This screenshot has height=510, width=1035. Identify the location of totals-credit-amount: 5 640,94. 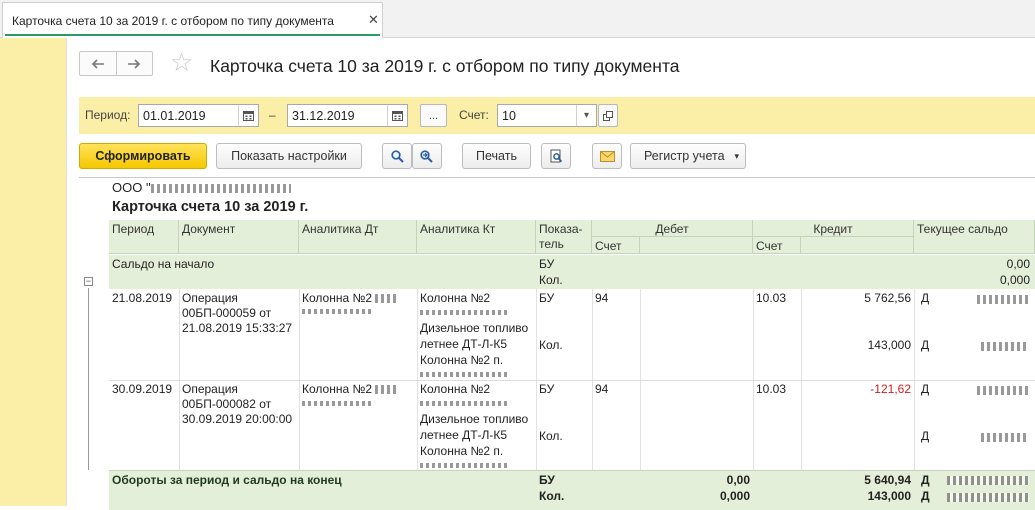
(887, 480).